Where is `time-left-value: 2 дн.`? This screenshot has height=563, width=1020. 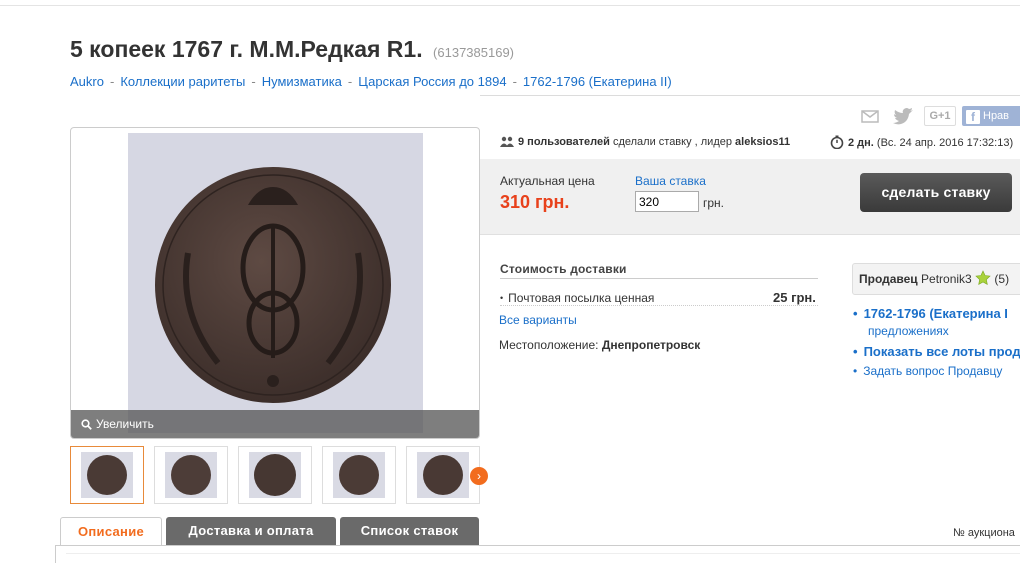
time-left-value: 2 дн. is located at coordinates (861, 143).